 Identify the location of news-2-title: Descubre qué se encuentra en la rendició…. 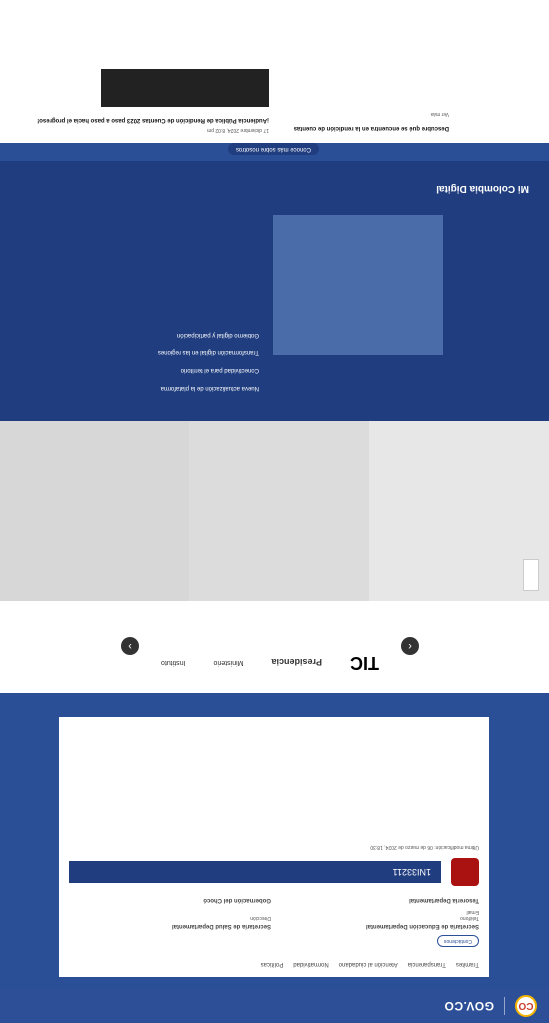
(371, 128).